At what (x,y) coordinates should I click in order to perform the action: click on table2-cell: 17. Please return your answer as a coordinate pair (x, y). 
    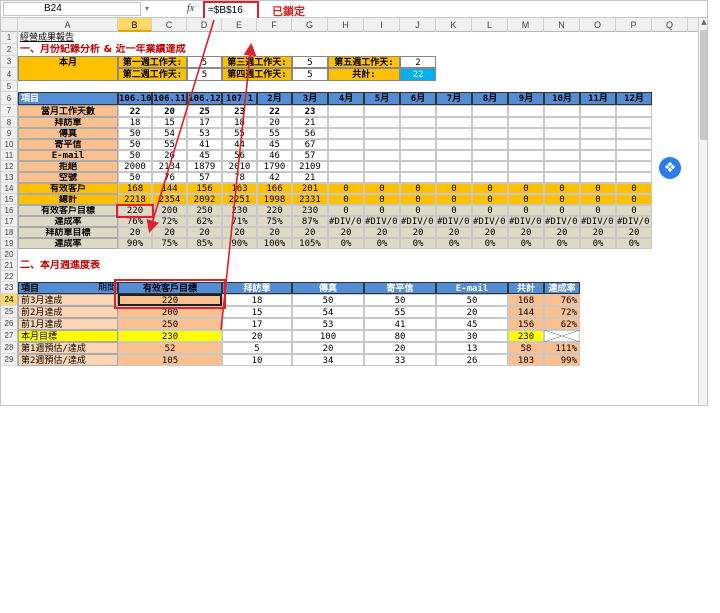
    Looking at the image, I should click on (257, 324).